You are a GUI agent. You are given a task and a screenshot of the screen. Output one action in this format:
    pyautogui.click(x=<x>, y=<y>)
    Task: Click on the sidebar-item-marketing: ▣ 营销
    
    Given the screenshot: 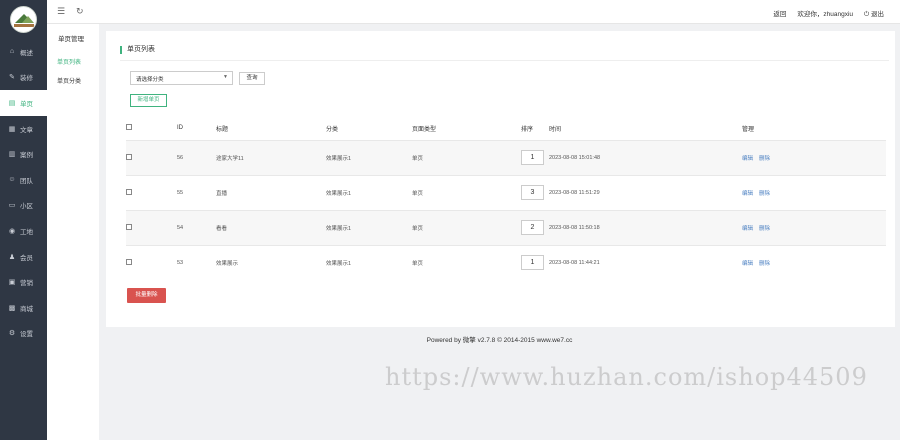 What is the action you would take?
    pyautogui.click(x=23, y=282)
    